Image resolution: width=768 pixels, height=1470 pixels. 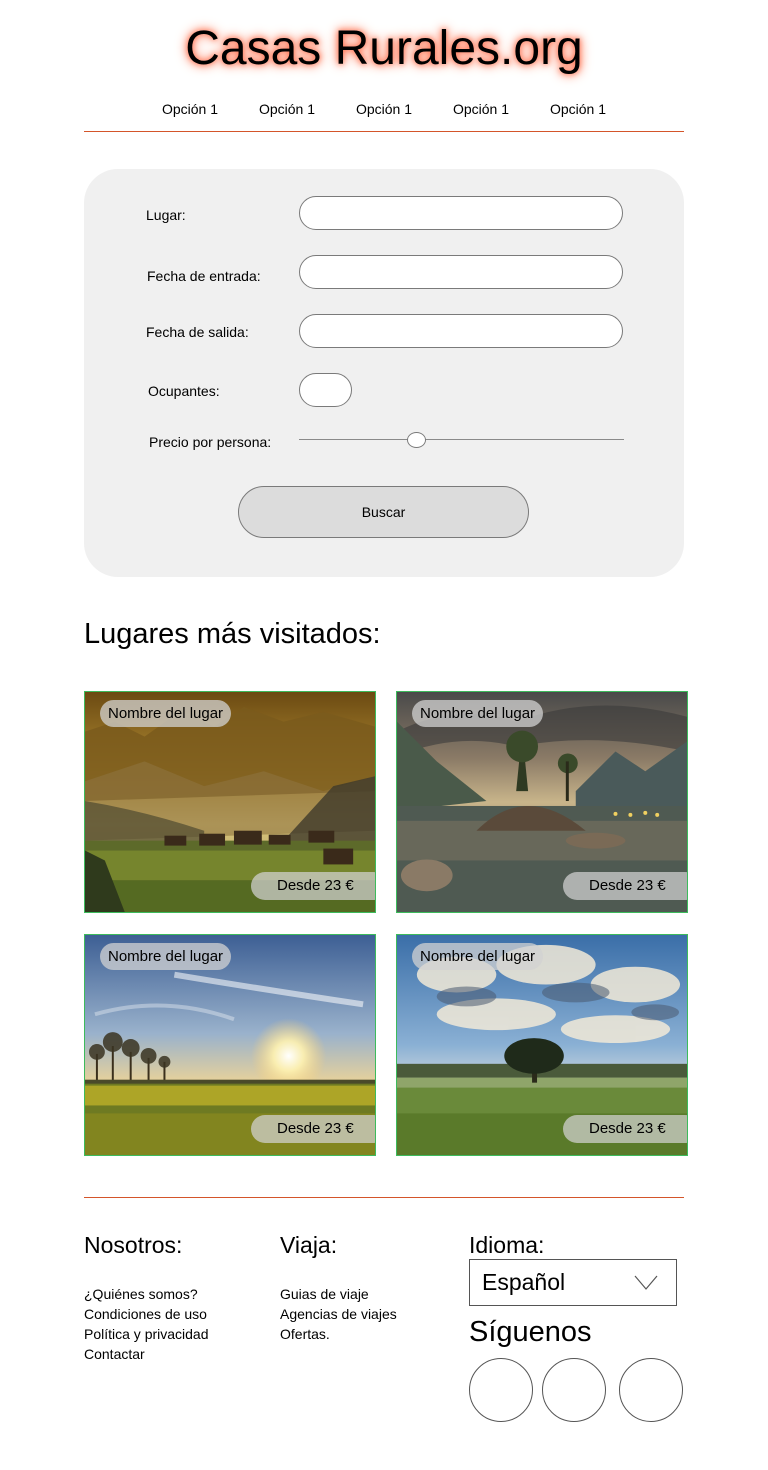 What do you see at coordinates (646, 1282) in the screenshot?
I see `chevron-down-icon` at bounding box center [646, 1282].